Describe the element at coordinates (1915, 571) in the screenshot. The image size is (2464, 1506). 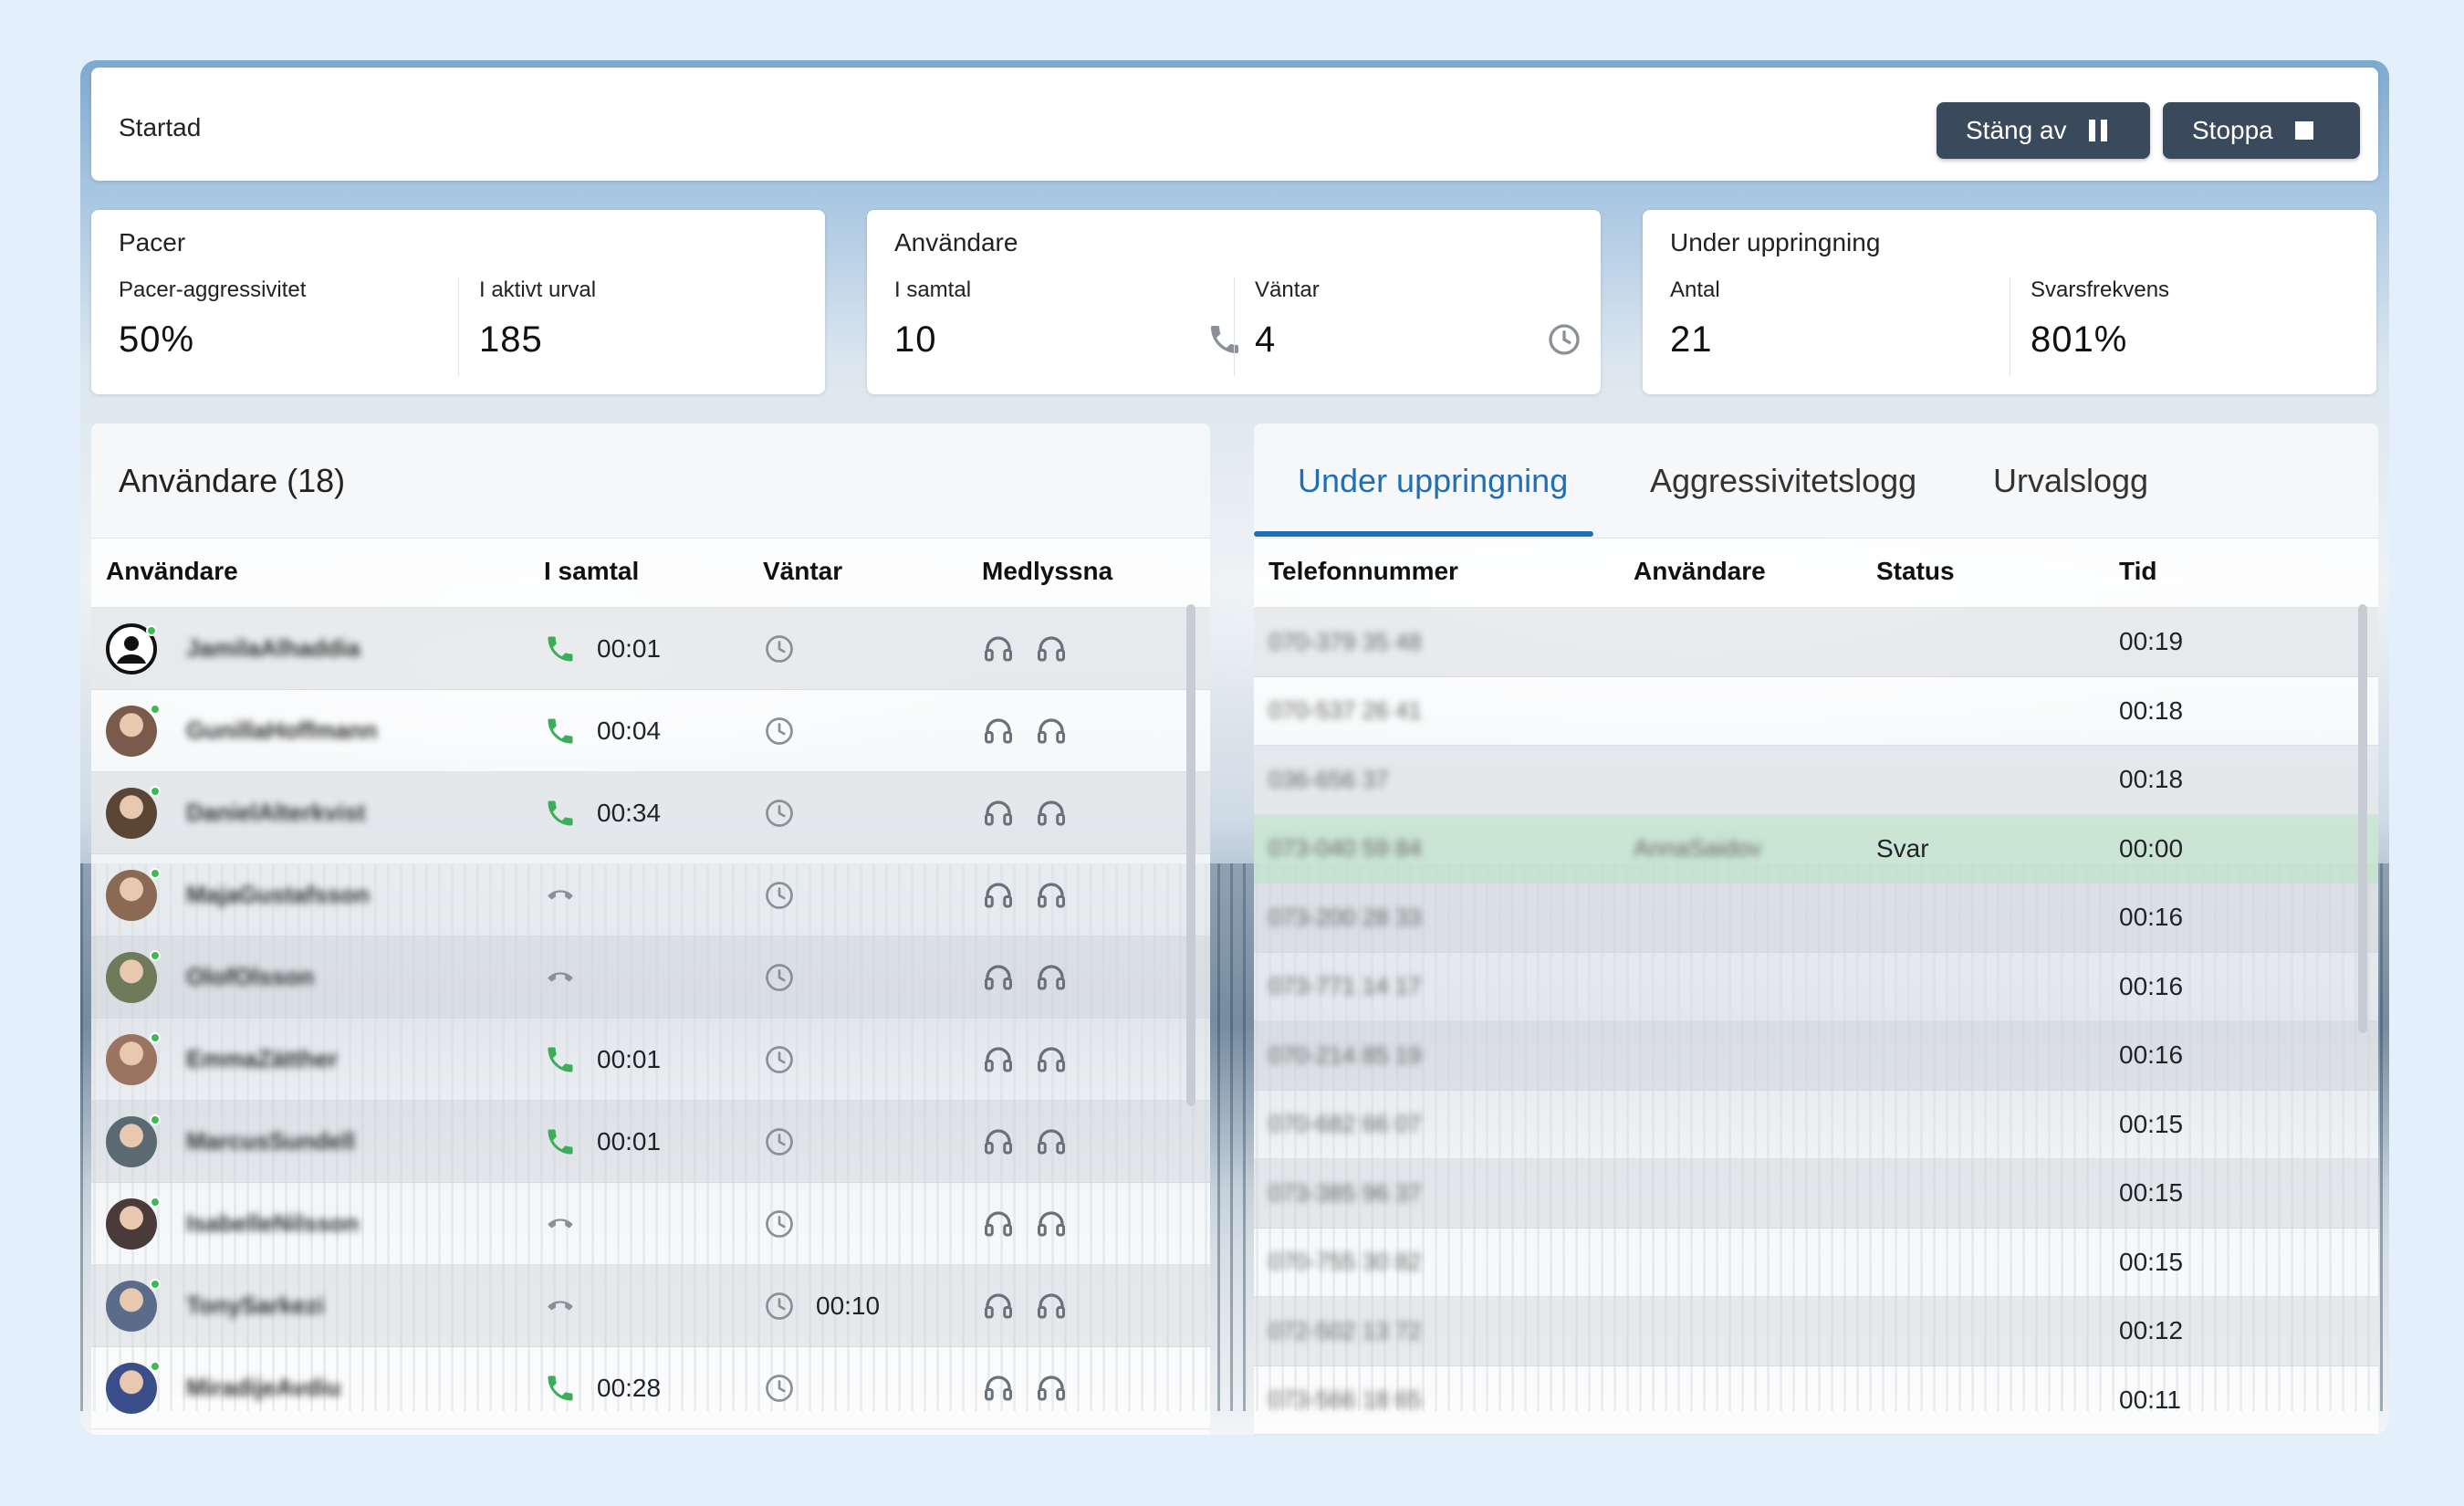
I see `col-status: Status` at that location.